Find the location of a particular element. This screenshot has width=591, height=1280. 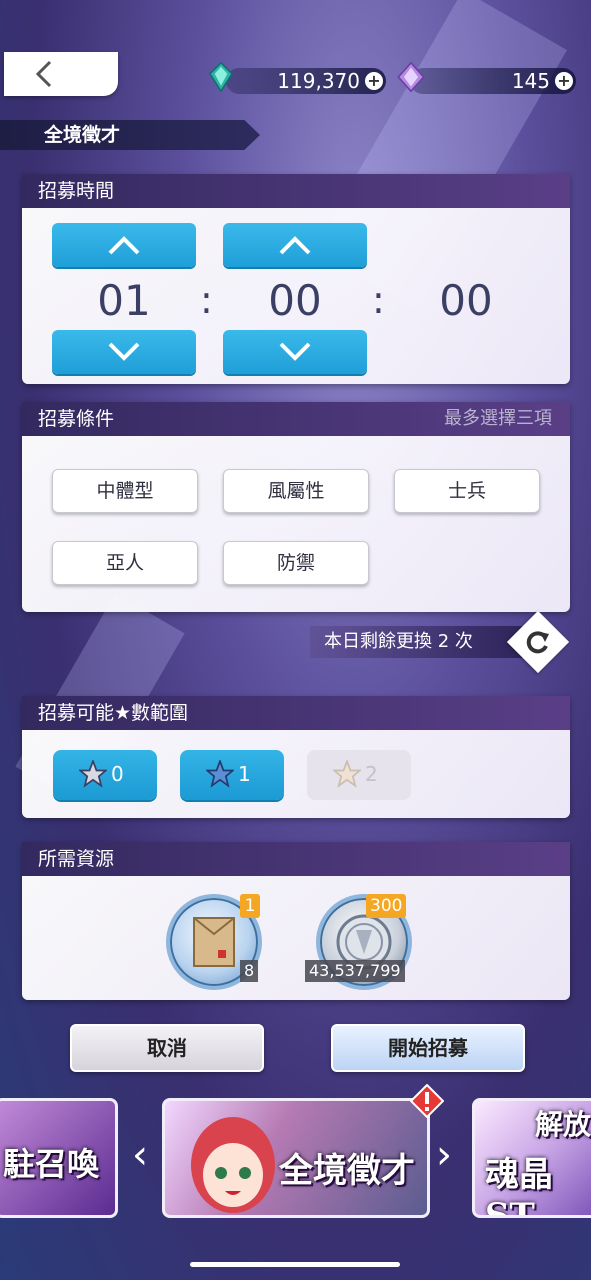

banner-label: 駐召喚 is located at coordinates (51, 1164).